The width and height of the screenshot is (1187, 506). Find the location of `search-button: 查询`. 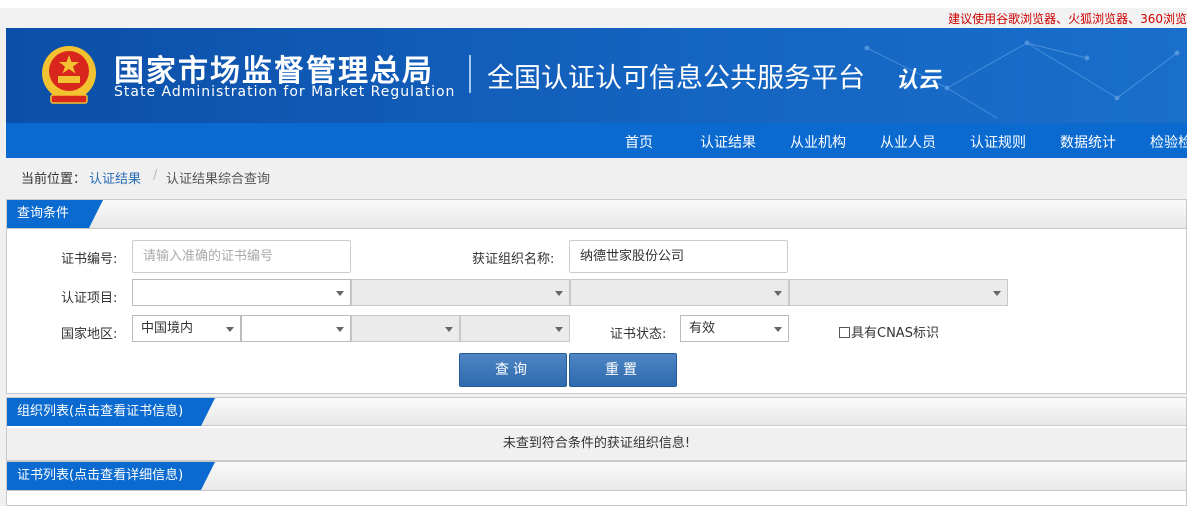

search-button: 查询 is located at coordinates (513, 370).